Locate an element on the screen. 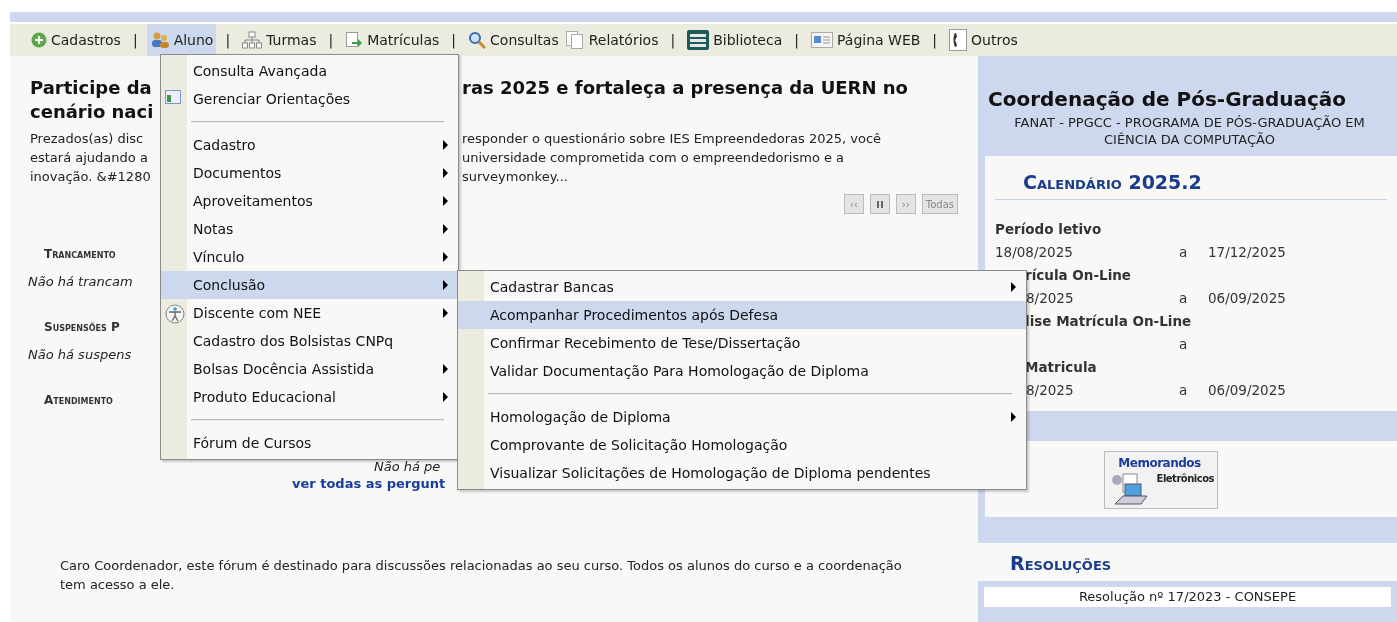 This screenshot has height=622, width=1397. menu-item: Gerenciar Orientações is located at coordinates (309, 99).